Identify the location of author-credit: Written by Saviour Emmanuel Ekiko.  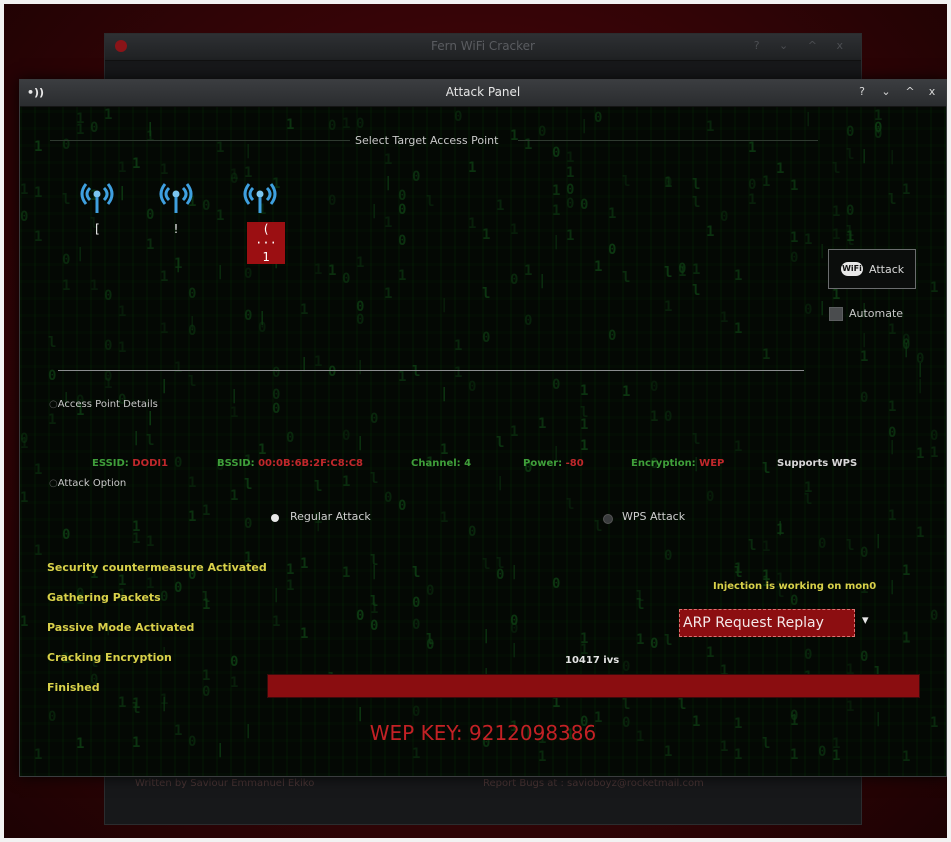
(225, 783).